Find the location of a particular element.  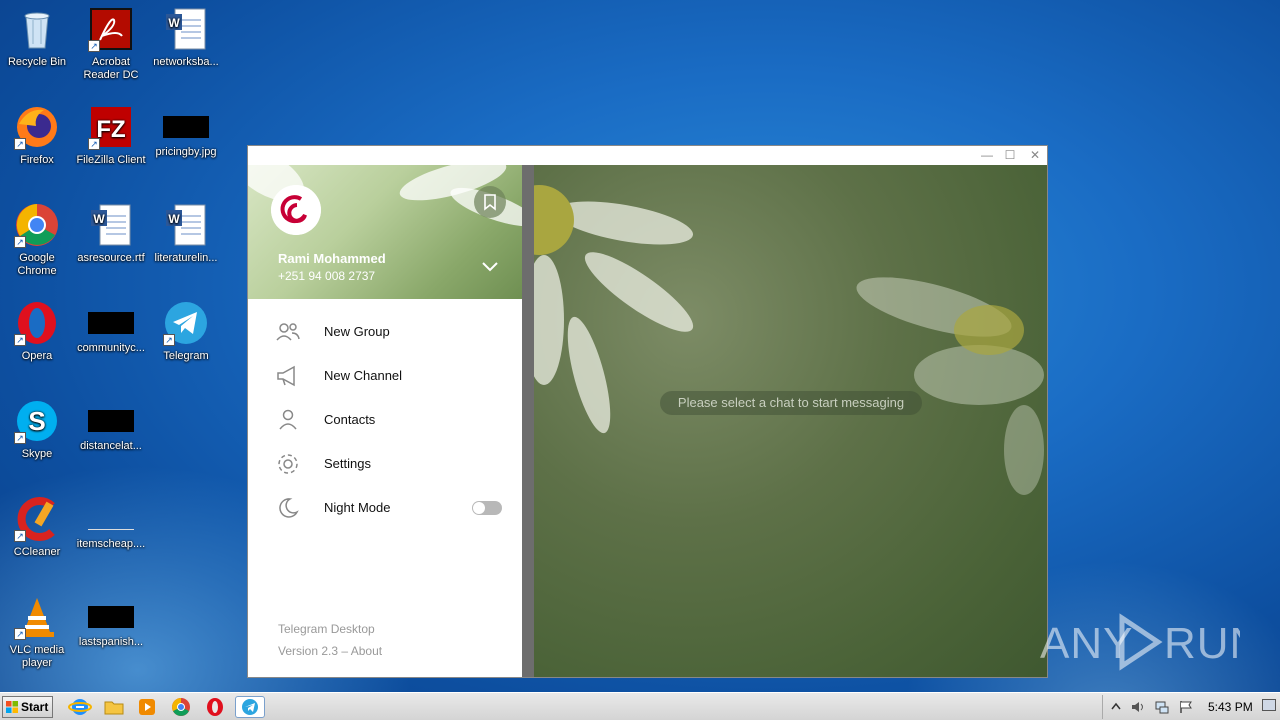

taskbar-opera-button is located at coordinates (215, 707).